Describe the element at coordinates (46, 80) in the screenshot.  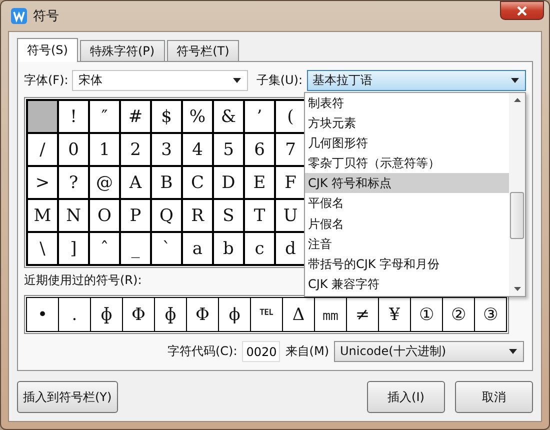
I see `font-label: 字体(F):` at that location.